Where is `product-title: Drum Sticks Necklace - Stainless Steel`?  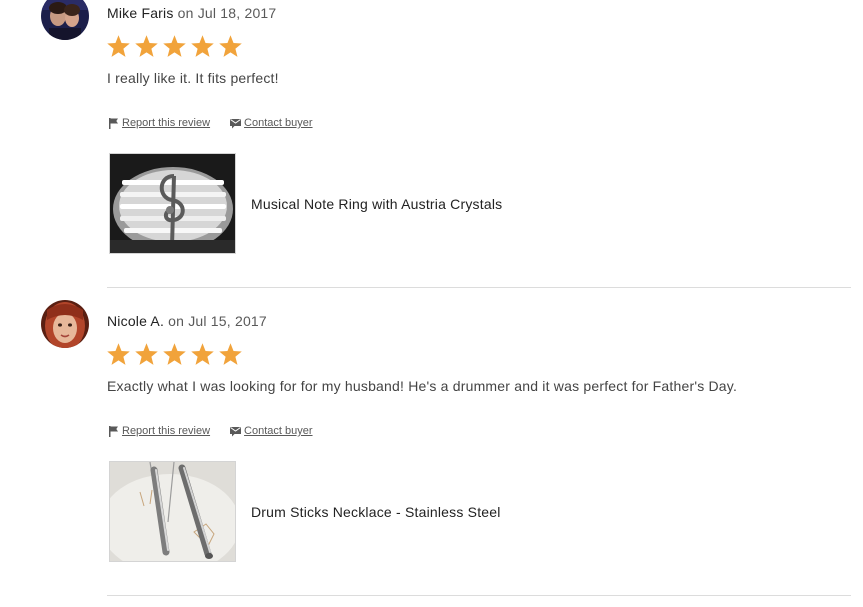 product-title: Drum Sticks Necklace - Stainless Steel is located at coordinates (376, 512).